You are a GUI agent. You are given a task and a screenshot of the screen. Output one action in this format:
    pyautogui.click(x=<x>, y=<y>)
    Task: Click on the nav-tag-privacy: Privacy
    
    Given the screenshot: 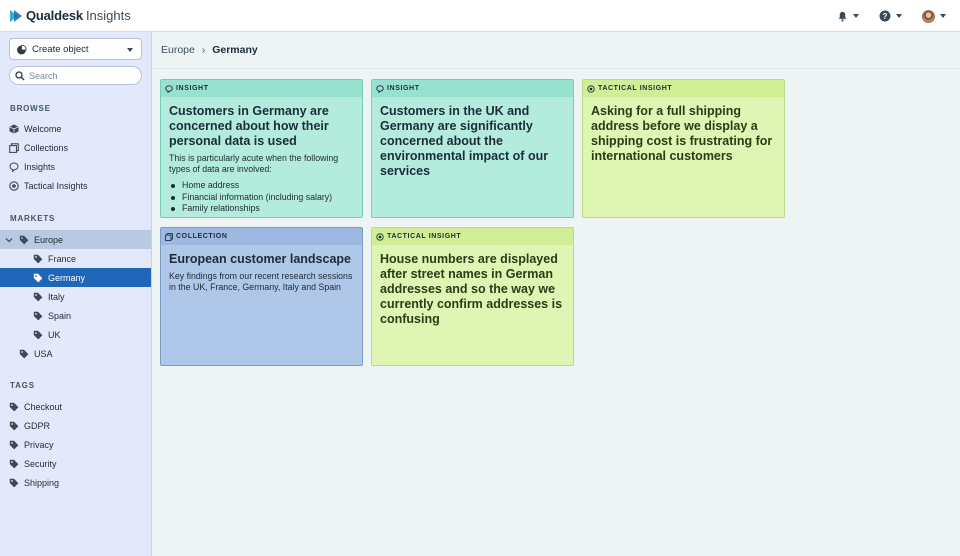 What is the action you would take?
    pyautogui.click(x=75, y=444)
    